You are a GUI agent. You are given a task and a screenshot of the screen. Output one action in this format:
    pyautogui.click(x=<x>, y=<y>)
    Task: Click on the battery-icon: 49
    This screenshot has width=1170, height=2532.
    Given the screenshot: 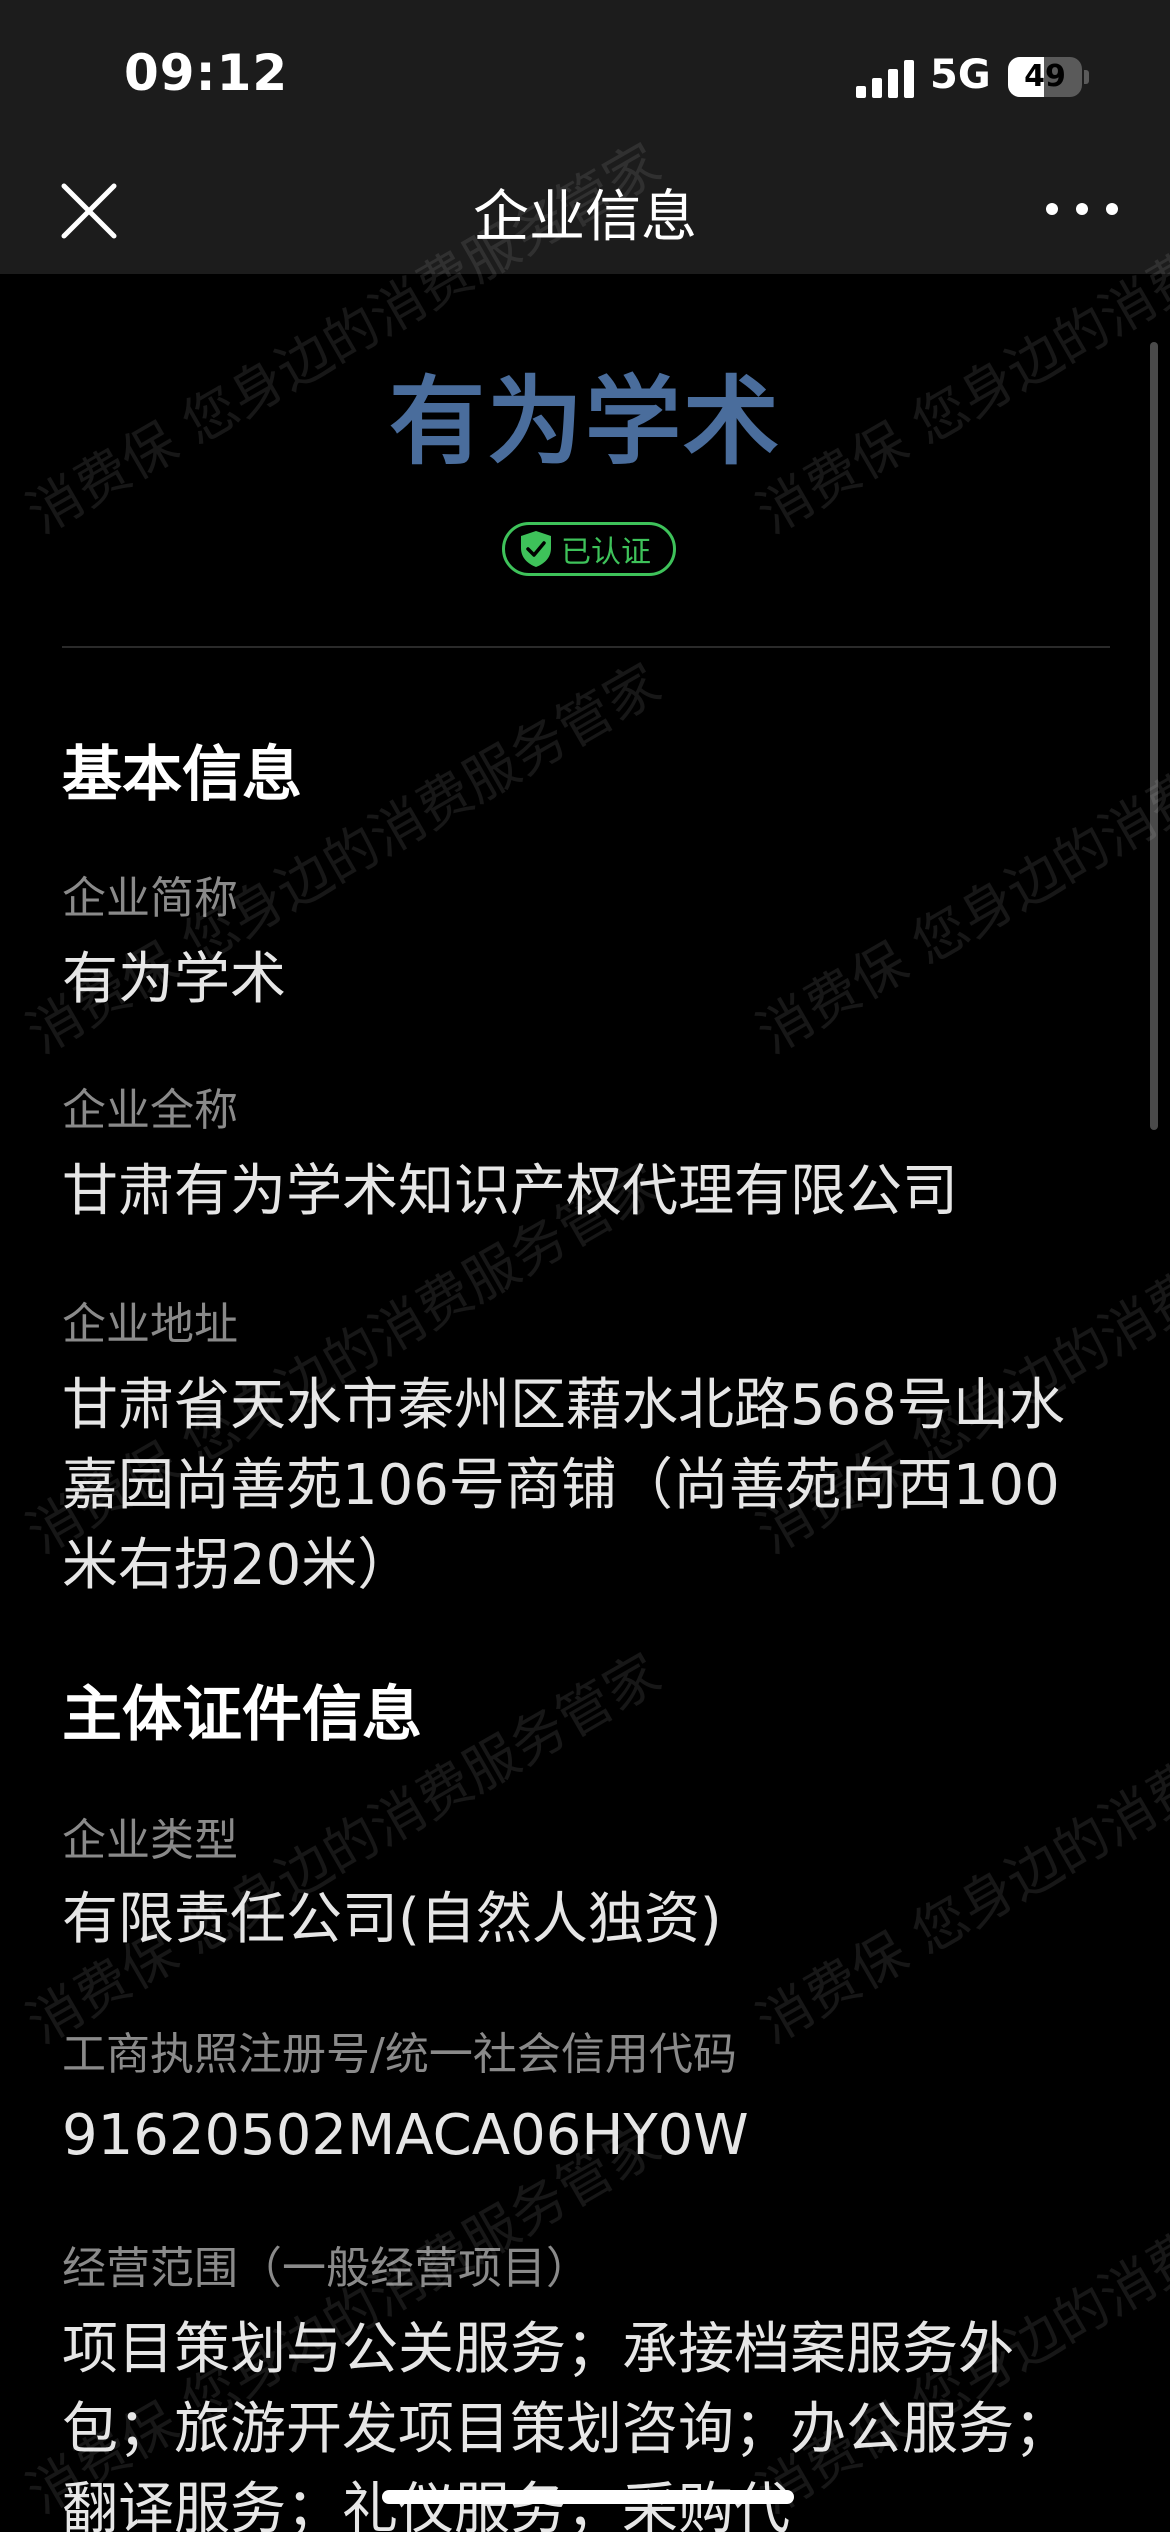 What is the action you would take?
    pyautogui.click(x=1048, y=77)
    